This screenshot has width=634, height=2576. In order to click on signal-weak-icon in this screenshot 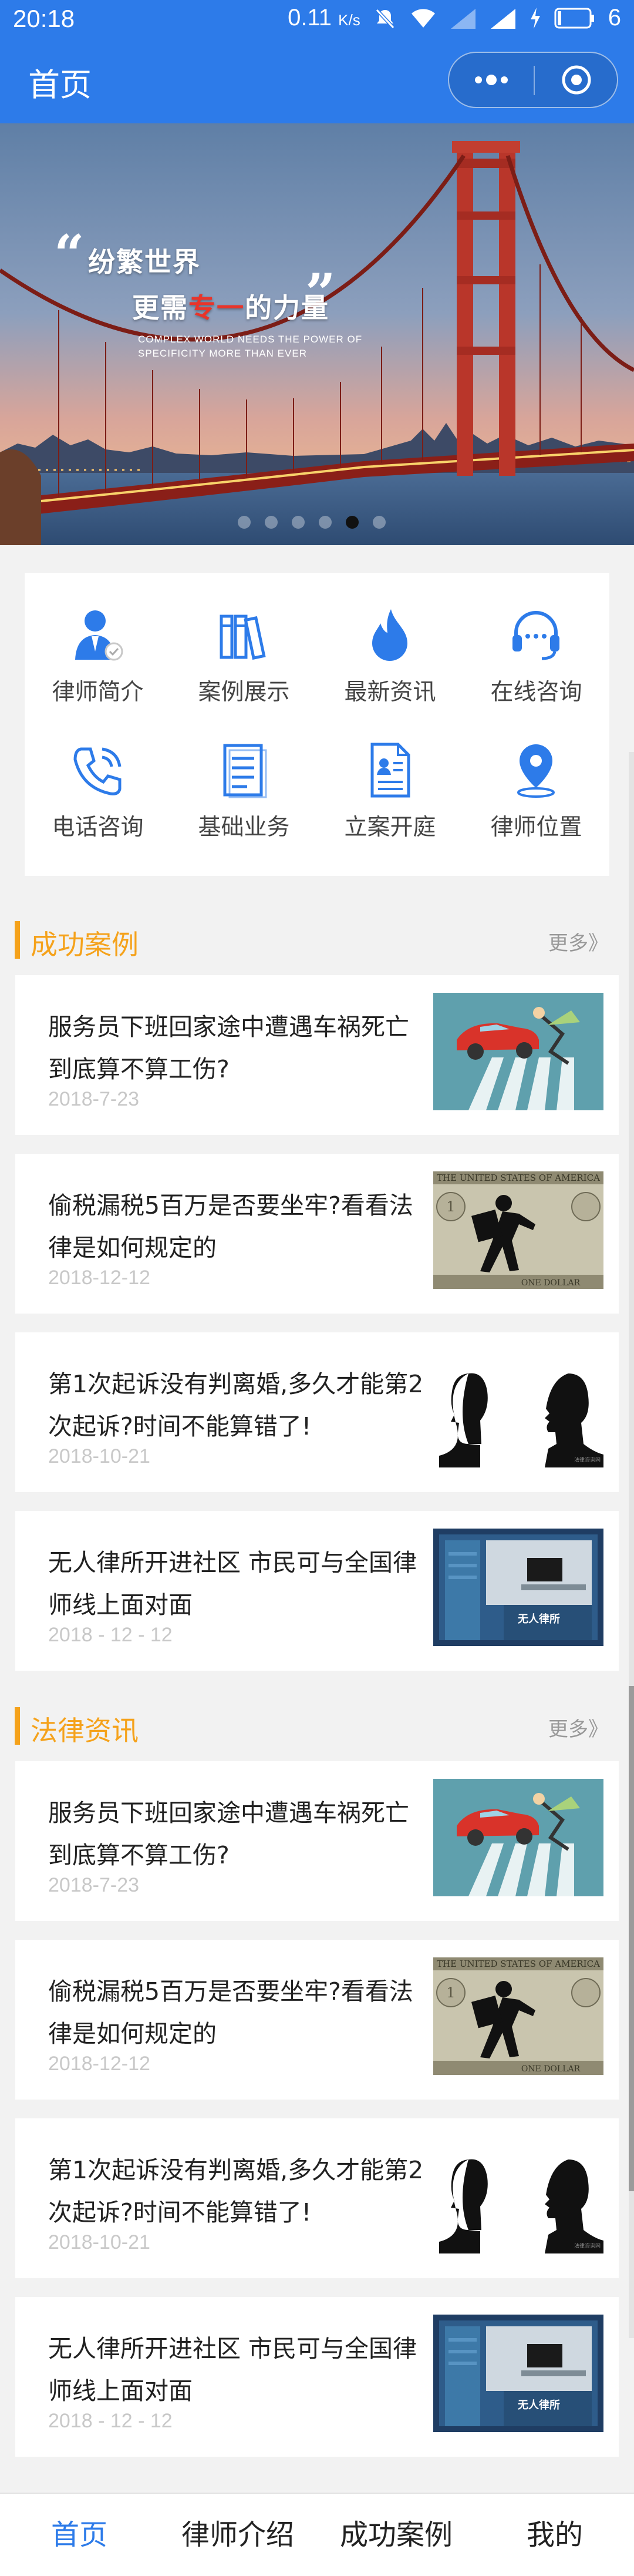, I will do `click(463, 18)`.